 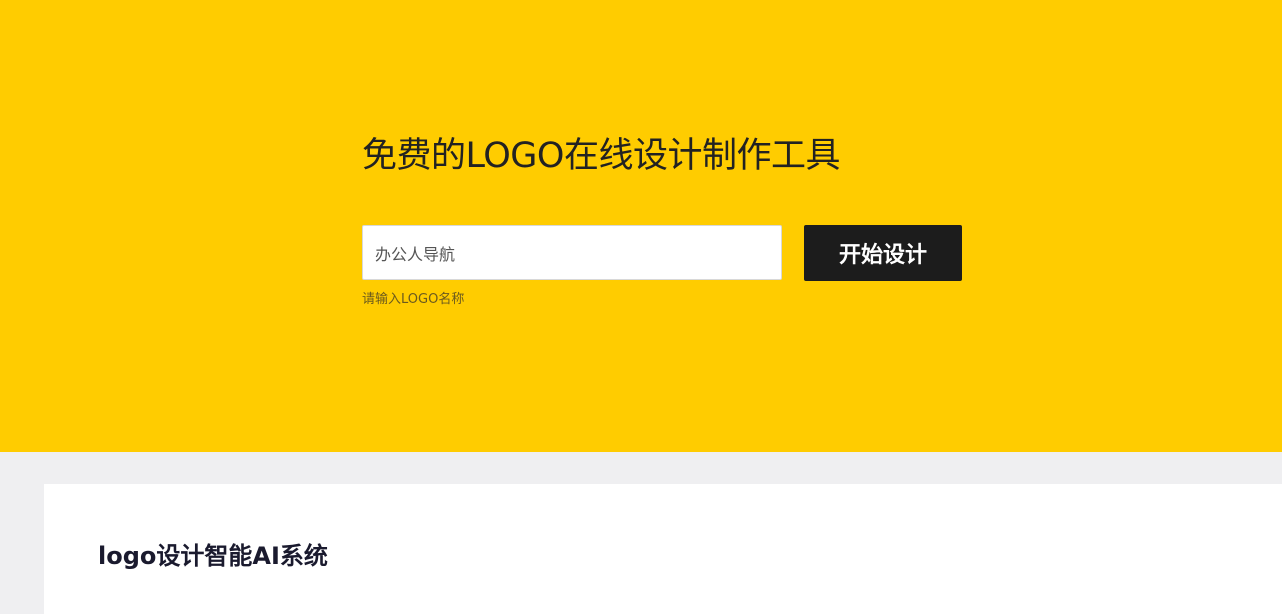 What do you see at coordinates (213, 556) in the screenshot?
I see `section-title: logo设计智能AI系统` at bounding box center [213, 556].